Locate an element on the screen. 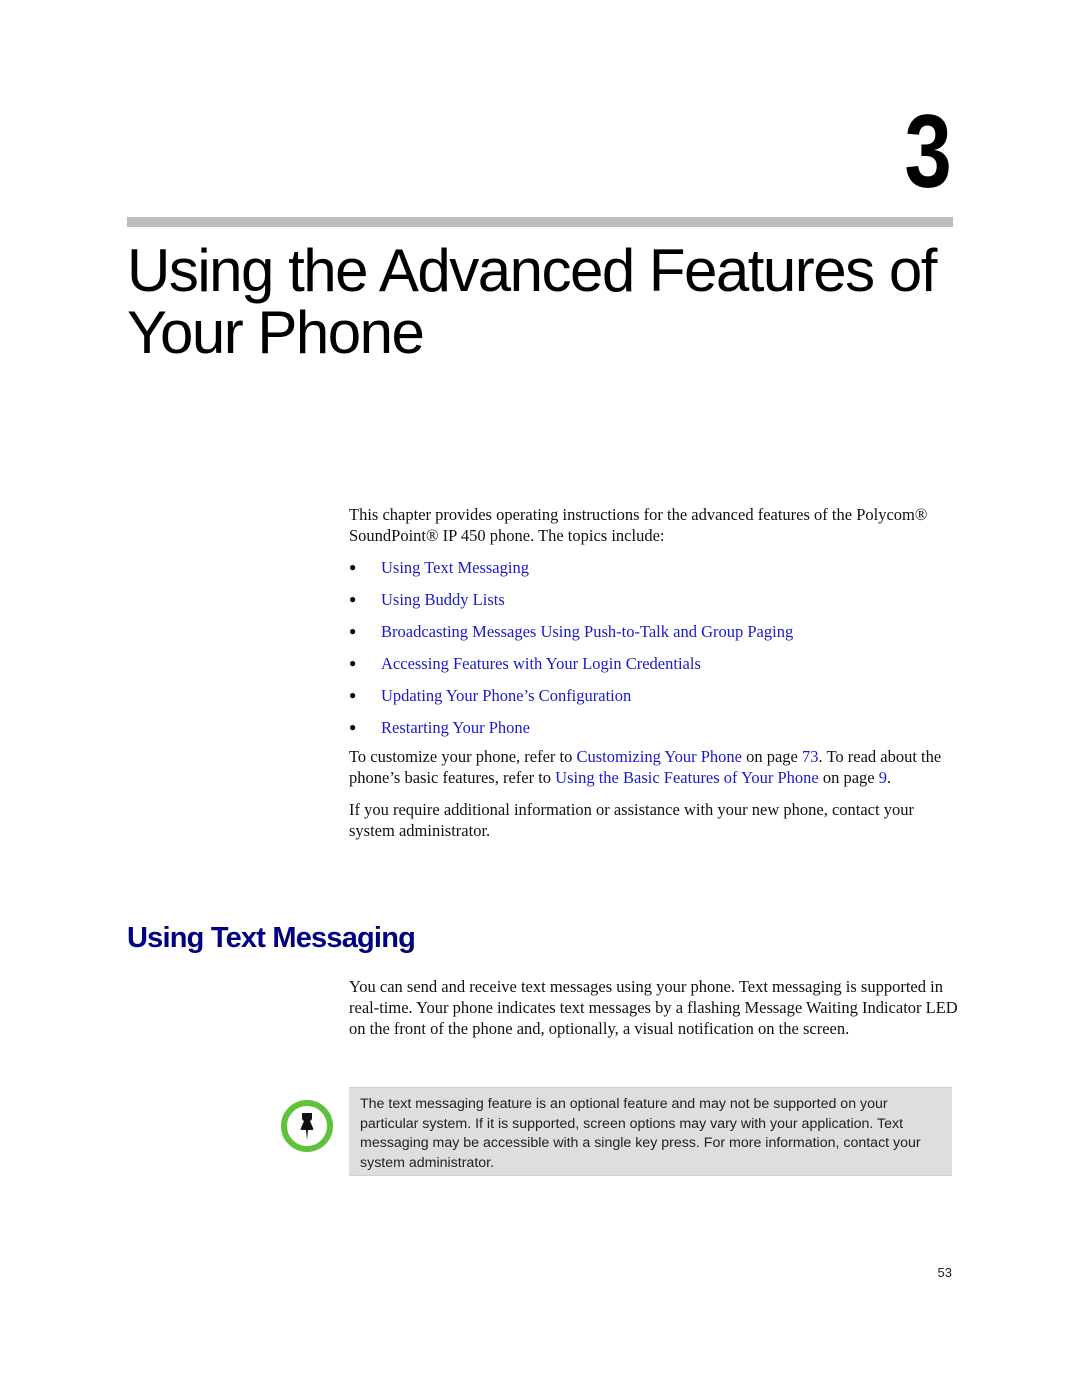  topic-item: ● Using Buddy Lists is located at coordinates (654, 605).